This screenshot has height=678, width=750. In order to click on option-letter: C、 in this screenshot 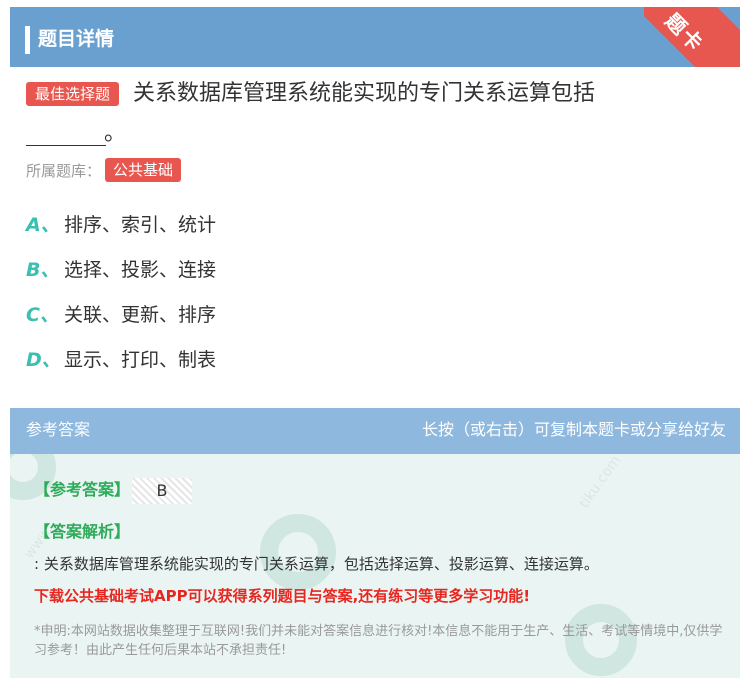, I will do `click(42, 315)`.